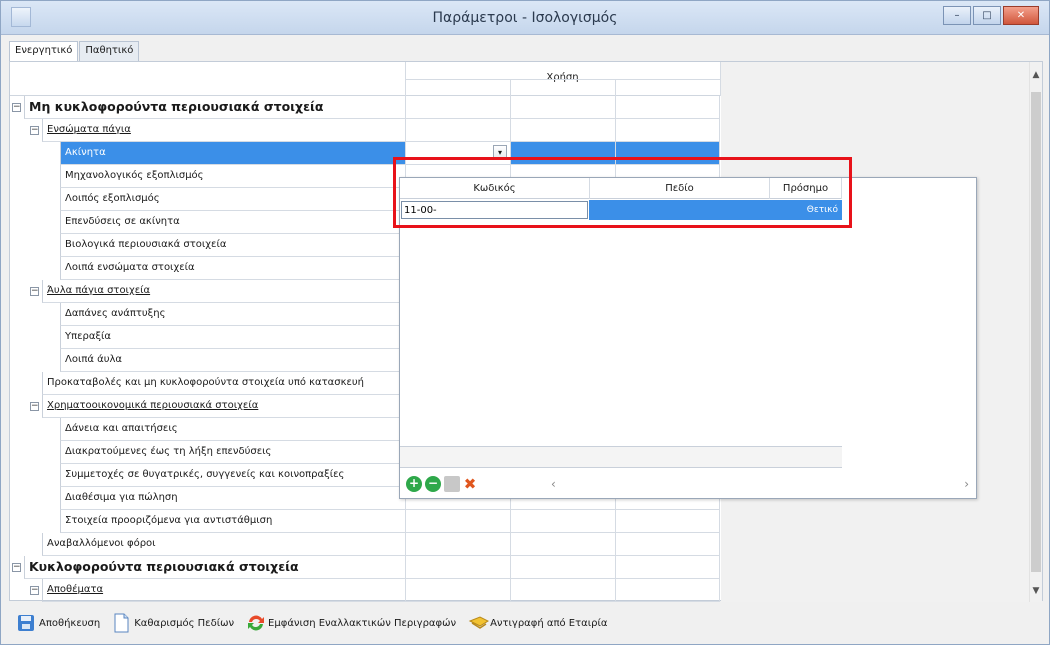 The height and width of the screenshot is (654, 1064). I want to click on window-title: Παράμετροι - Ισολογισμός, so click(525, 18).